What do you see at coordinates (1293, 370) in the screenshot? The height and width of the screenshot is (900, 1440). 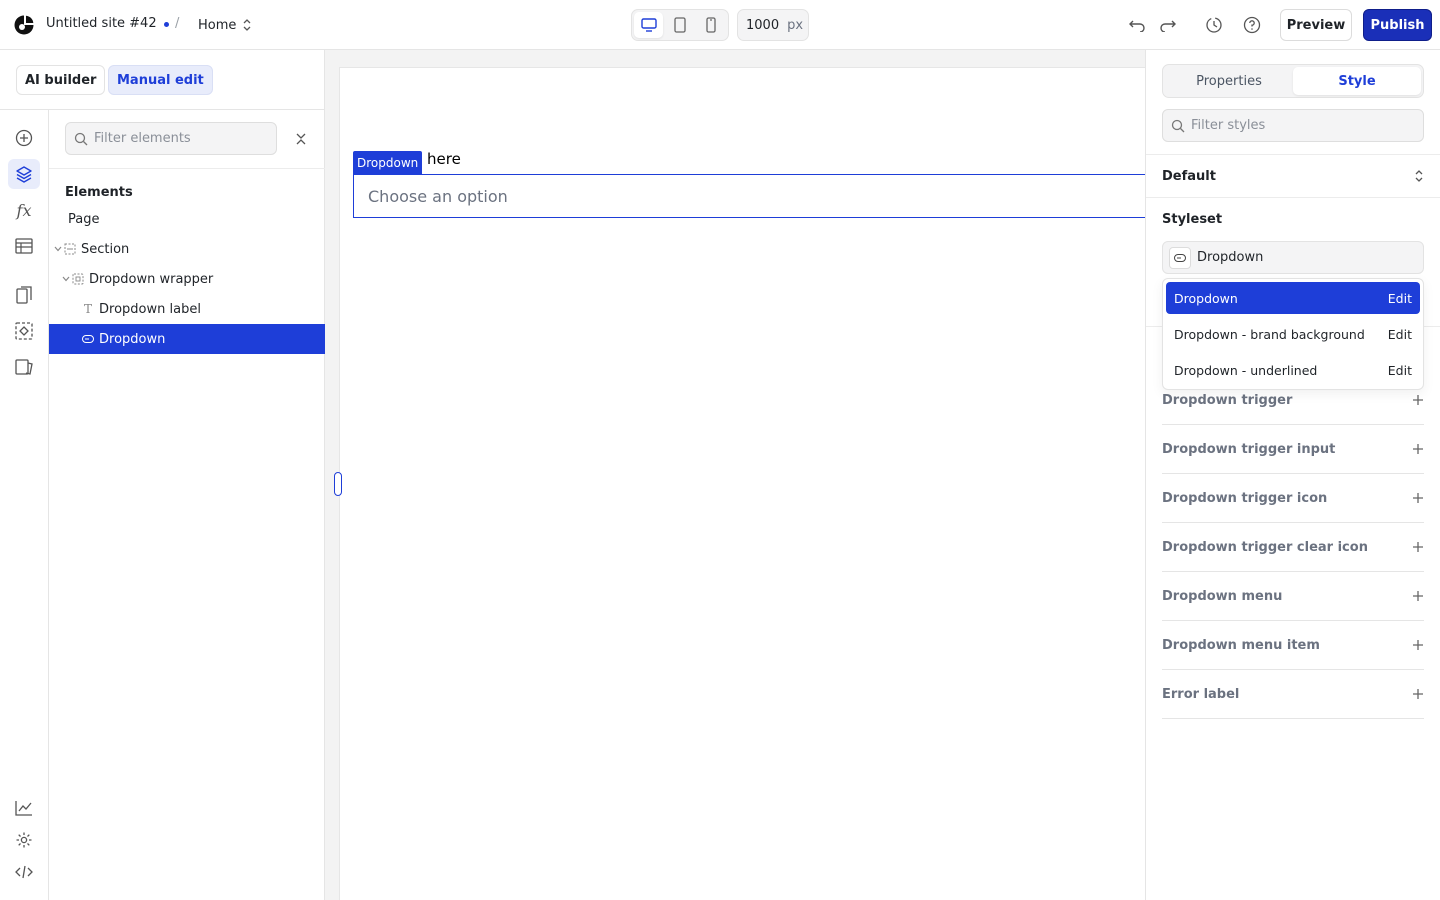 I see `styleset-option: Dropdown - underlined Edit` at bounding box center [1293, 370].